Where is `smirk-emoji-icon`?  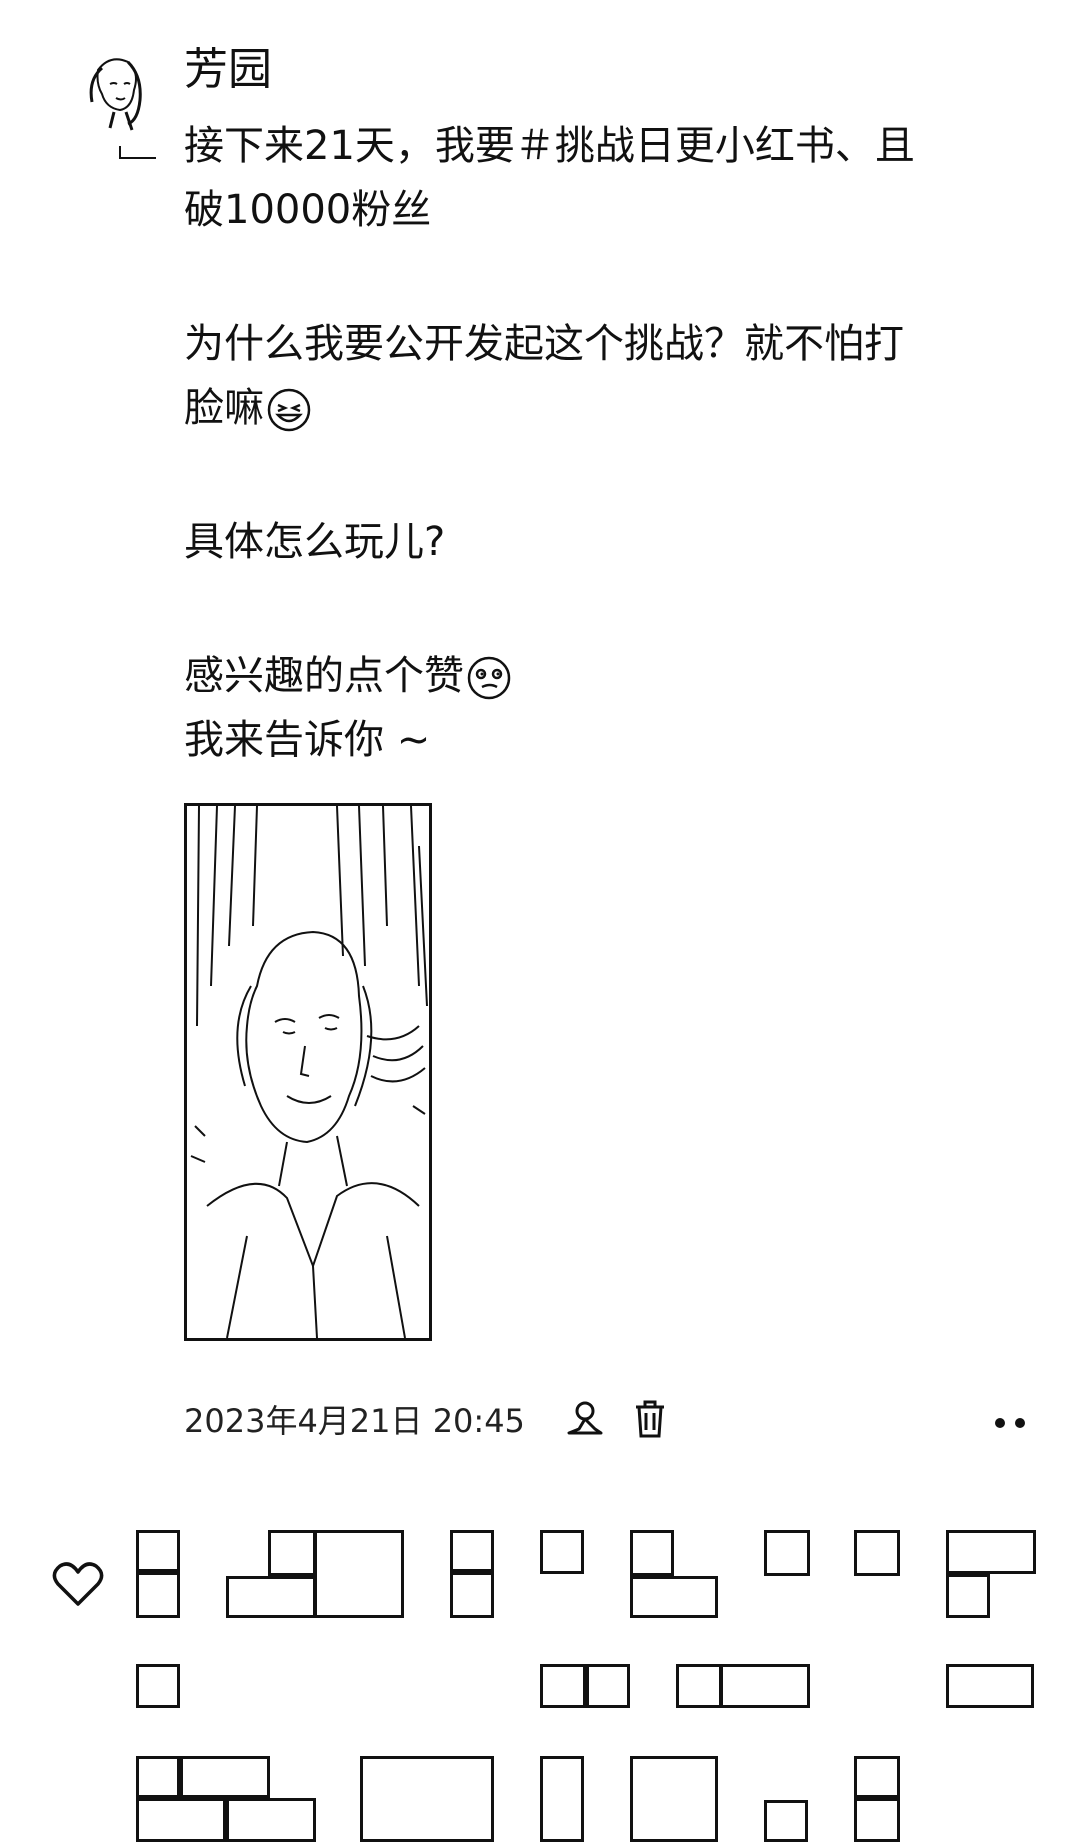
smirk-emoji-icon is located at coordinates (489, 678).